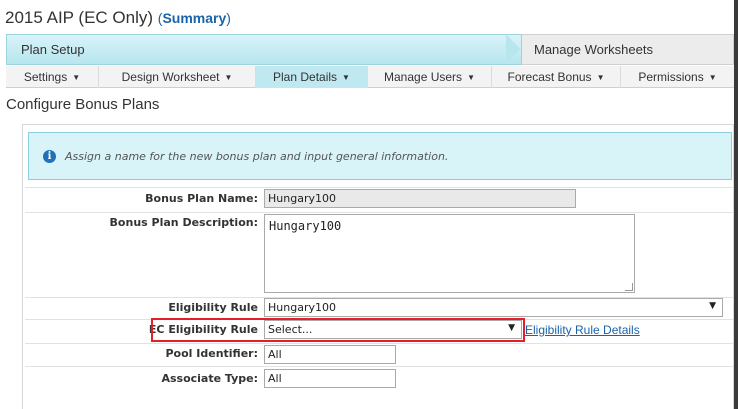  What do you see at coordinates (194, 18) in the screenshot?
I see `summary-link: Summary` at bounding box center [194, 18].